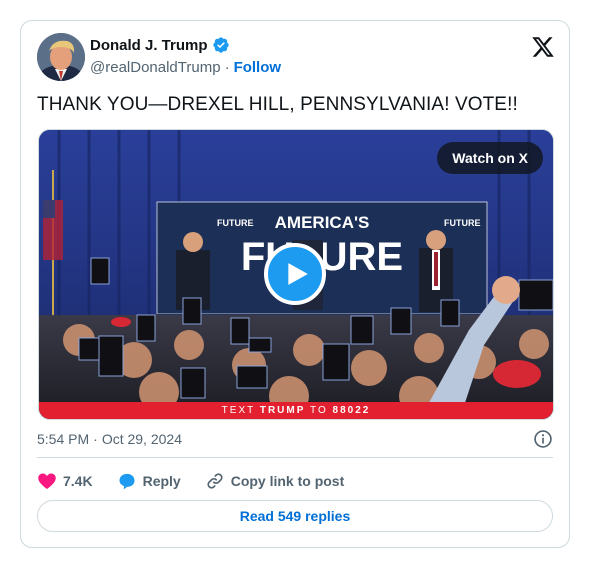 Image resolution: width=590 pixels, height=568 pixels. What do you see at coordinates (78, 481) in the screenshot?
I see `like-count: 7.4K` at bounding box center [78, 481].